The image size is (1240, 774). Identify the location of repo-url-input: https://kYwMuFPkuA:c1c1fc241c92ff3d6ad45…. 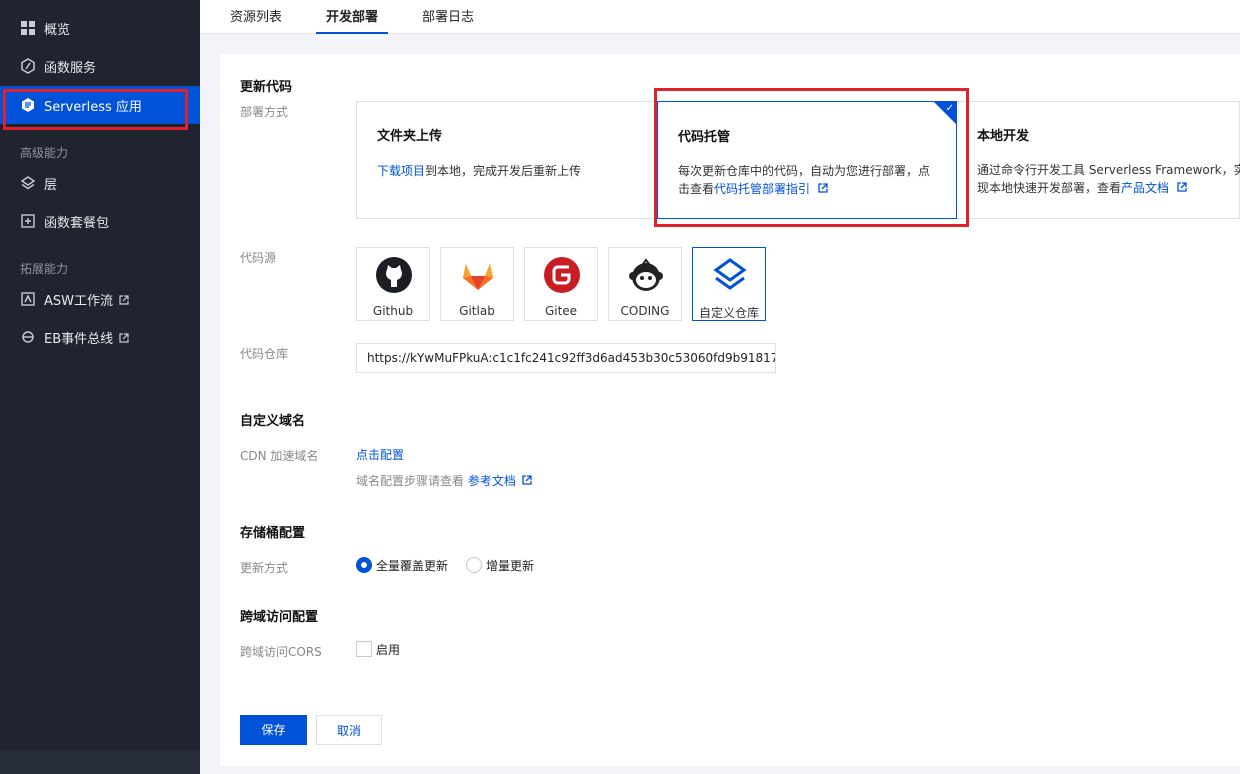
(566, 358).